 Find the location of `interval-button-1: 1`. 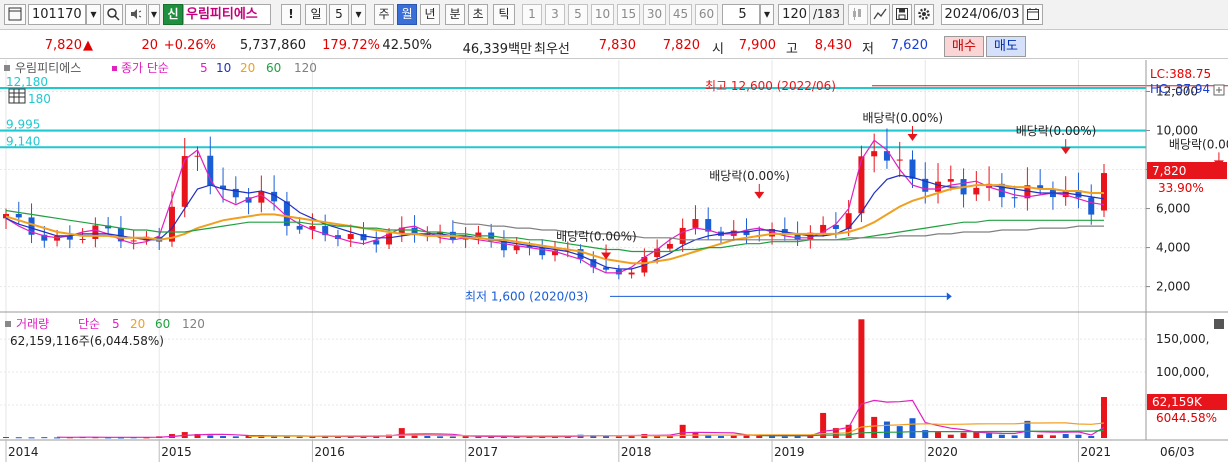

interval-button-1: 1 is located at coordinates (532, 14).